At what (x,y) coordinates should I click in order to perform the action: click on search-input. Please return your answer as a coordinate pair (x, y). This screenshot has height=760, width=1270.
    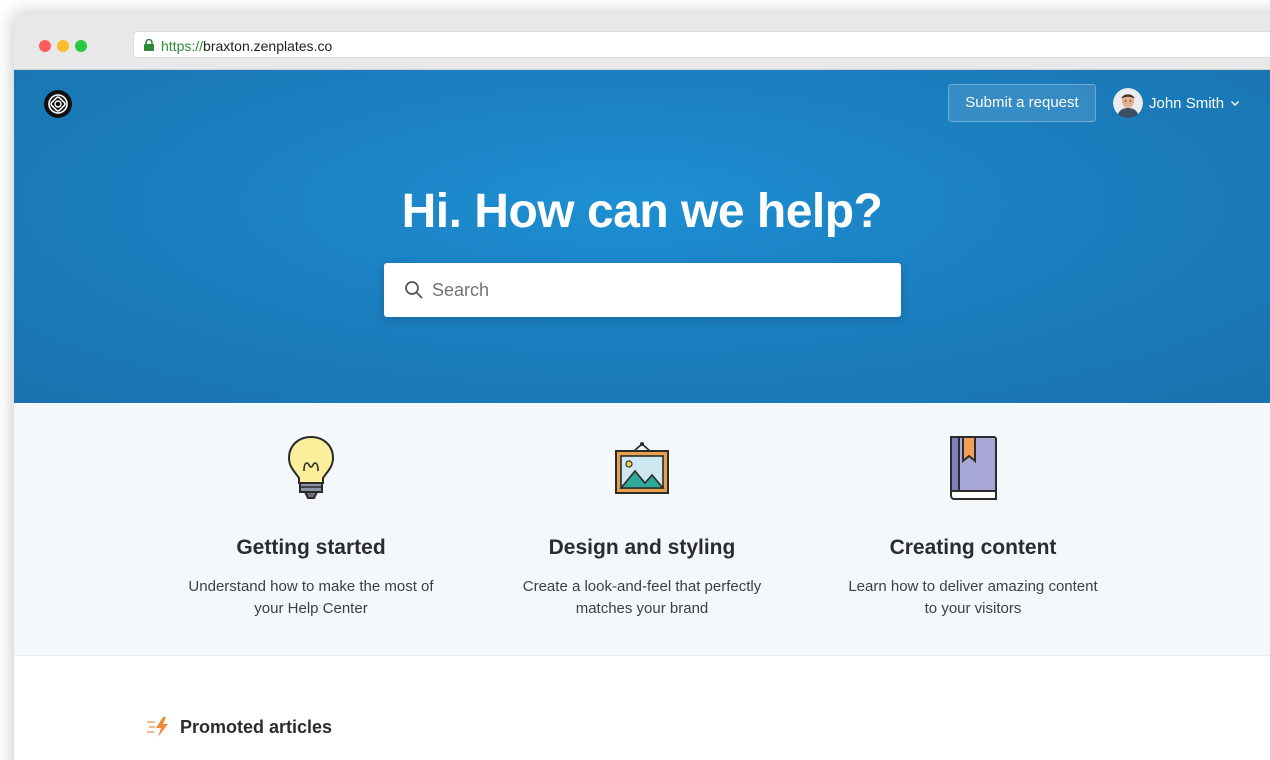
    Looking at the image, I should click on (652, 290).